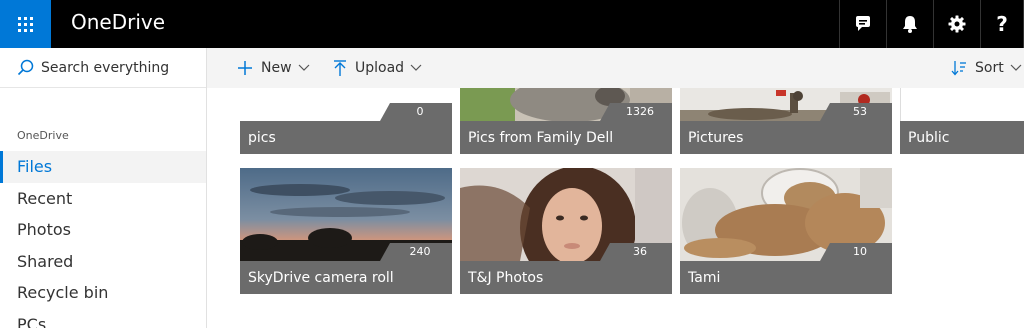 The width and height of the screenshot is (1024, 328). I want to click on search-input: Search everything, so click(105, 68).